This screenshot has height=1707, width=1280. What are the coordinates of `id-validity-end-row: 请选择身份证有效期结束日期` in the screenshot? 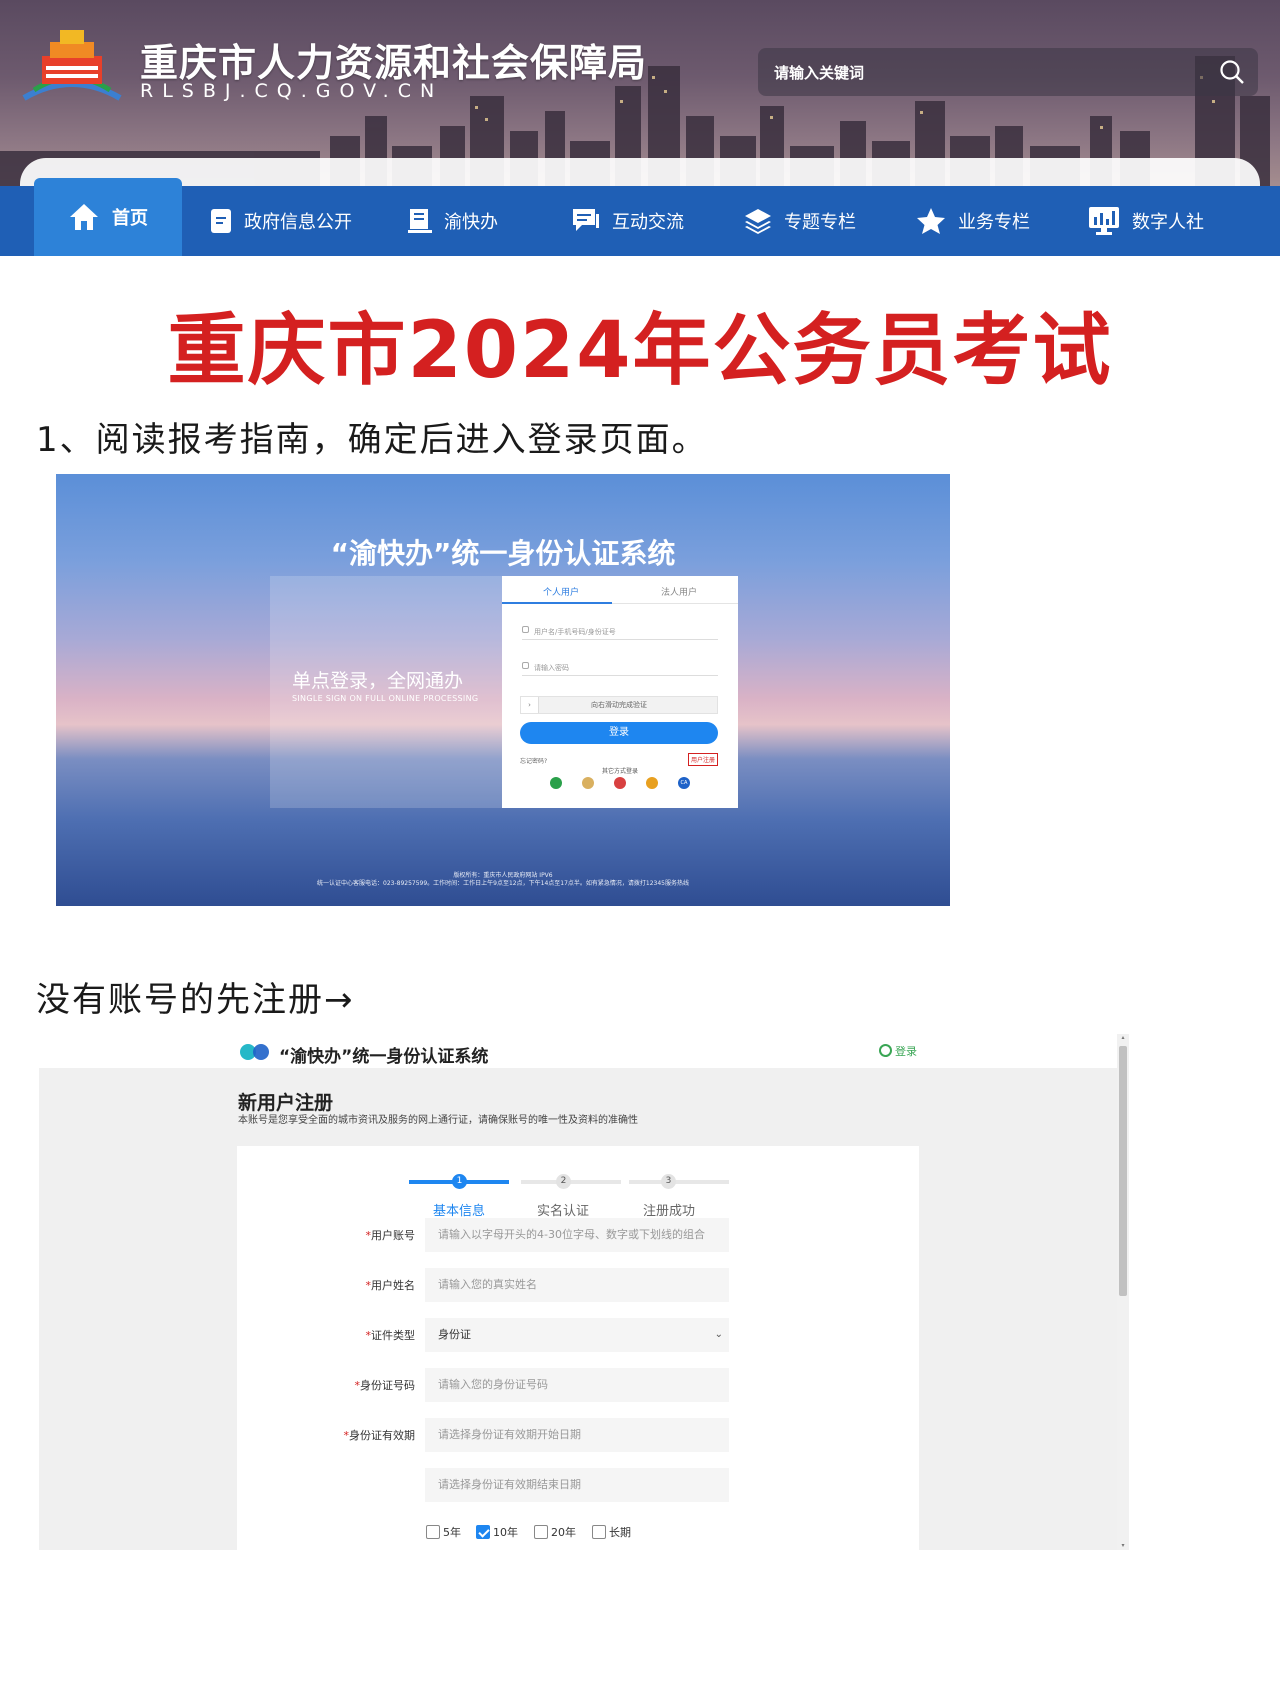 It's located at (578, 1485).